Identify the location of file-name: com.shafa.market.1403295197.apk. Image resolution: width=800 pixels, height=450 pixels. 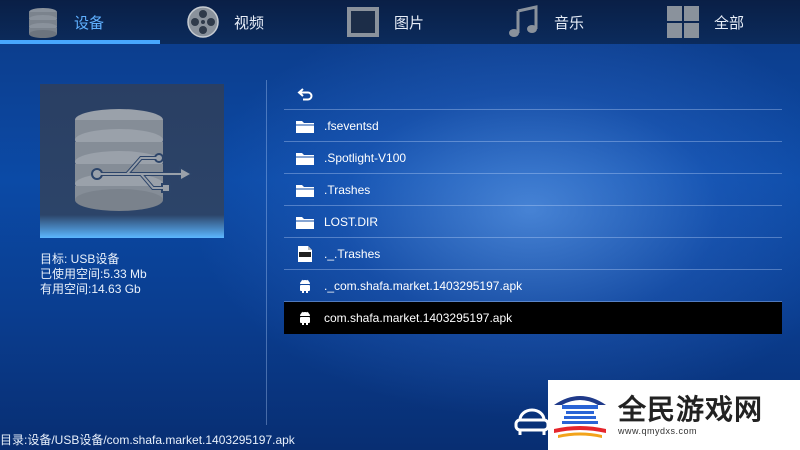
(418, 317).